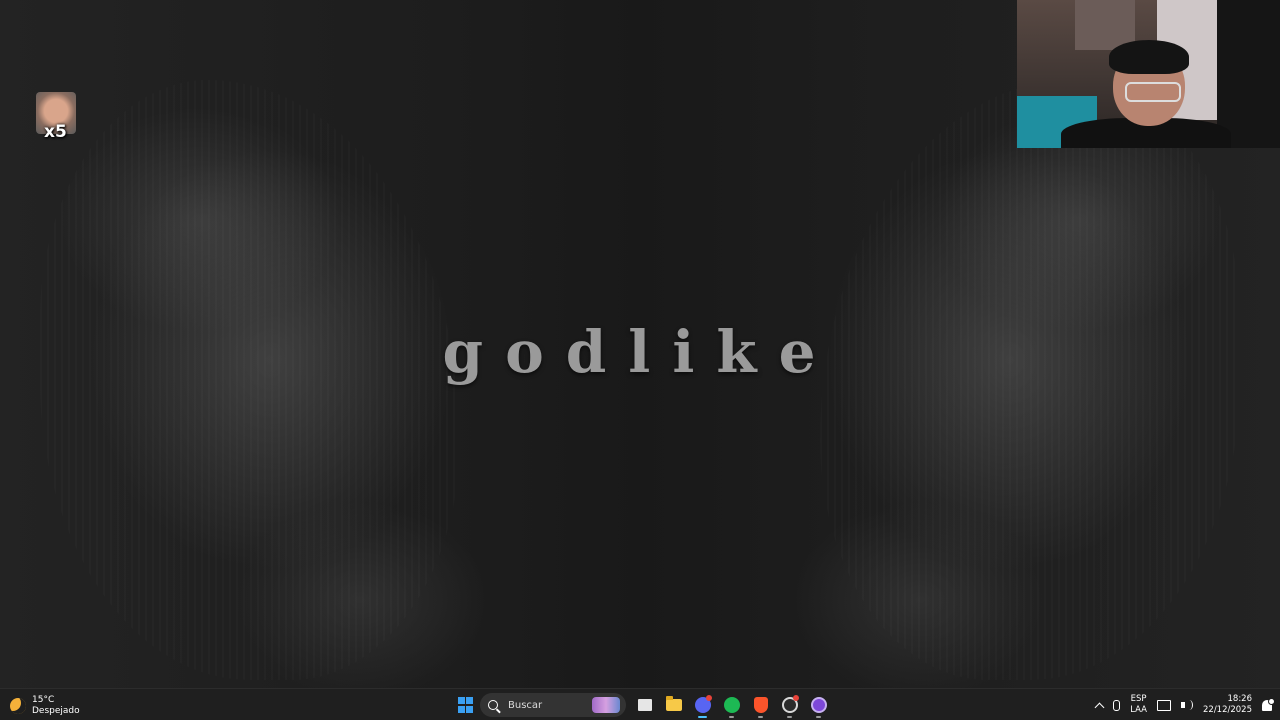 This screenshot has height=720, width=1280. What do you see at coordinates (702, 705) in the screenshot?
I see `taskbar-app-discord` at bounding box center [702, 705].